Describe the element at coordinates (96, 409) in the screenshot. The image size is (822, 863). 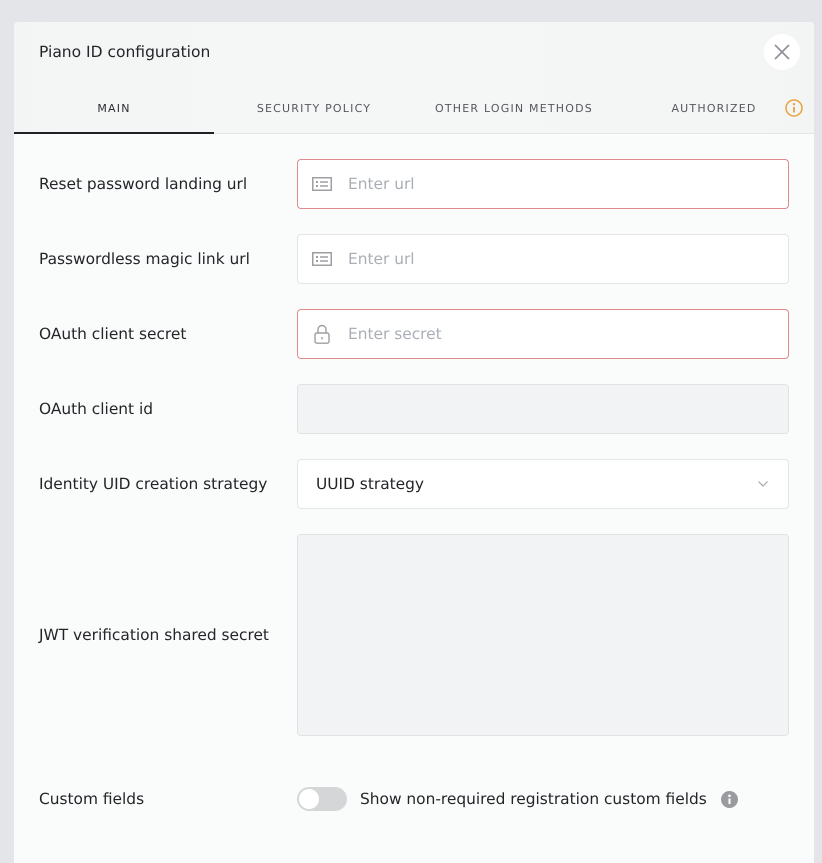
I see `field-label: OAuth client id` at that location.